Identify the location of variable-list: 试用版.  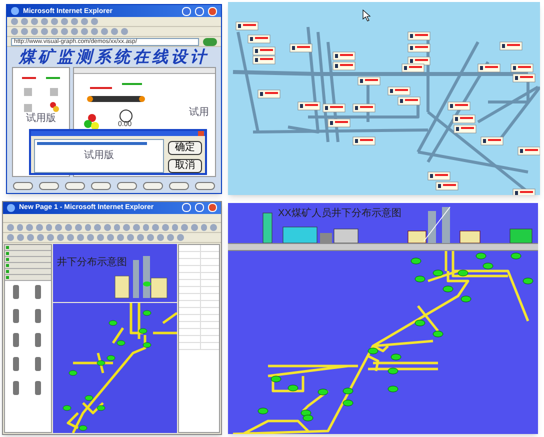
(99, 156).